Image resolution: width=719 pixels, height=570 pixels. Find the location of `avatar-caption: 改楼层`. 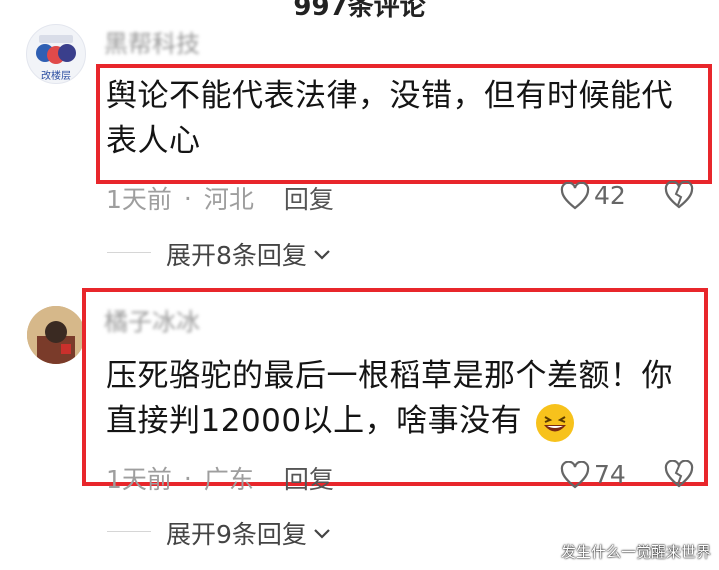

avatar-caption: 改楼层 is located at coordinates (56, 76).